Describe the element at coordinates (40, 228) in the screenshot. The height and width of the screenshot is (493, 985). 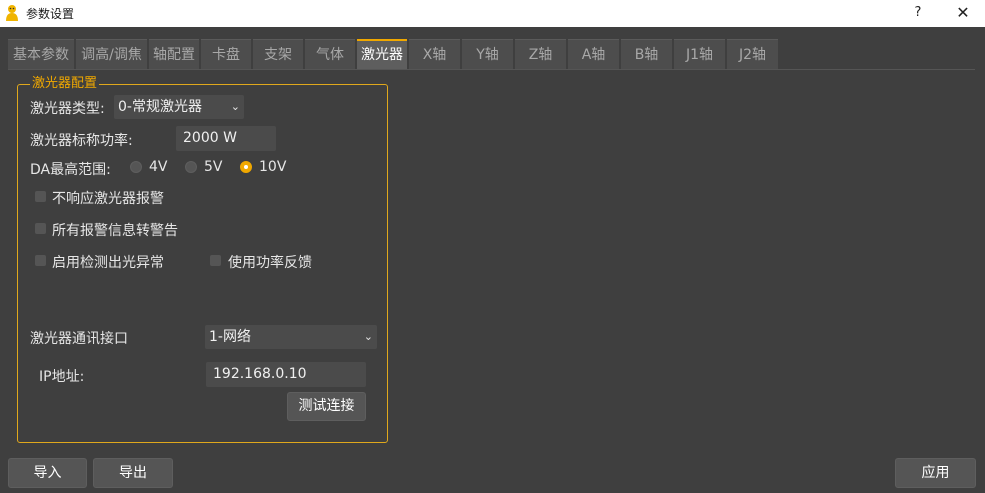
I see `alarm-to-warning-checkbox` at that location.